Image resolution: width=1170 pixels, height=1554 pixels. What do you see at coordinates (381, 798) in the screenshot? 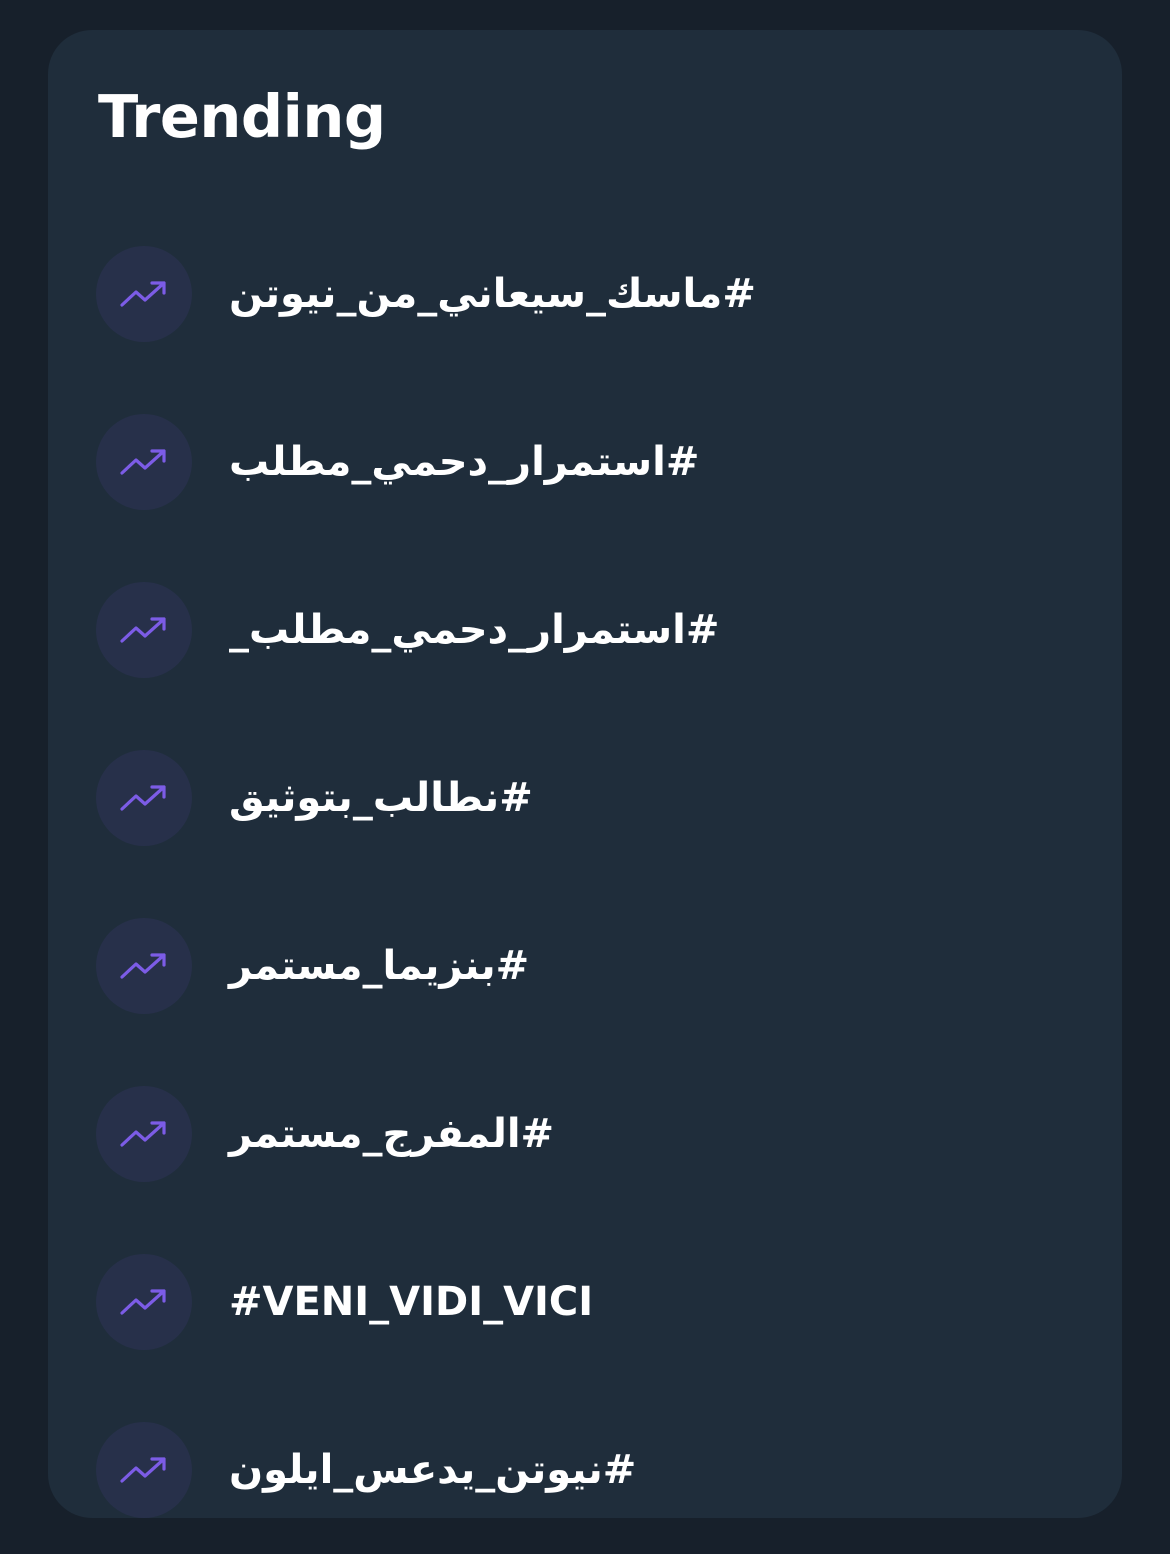
I see `trend-hashtag: #نطالب_بتوثيق` at bounding box center [381, 798].